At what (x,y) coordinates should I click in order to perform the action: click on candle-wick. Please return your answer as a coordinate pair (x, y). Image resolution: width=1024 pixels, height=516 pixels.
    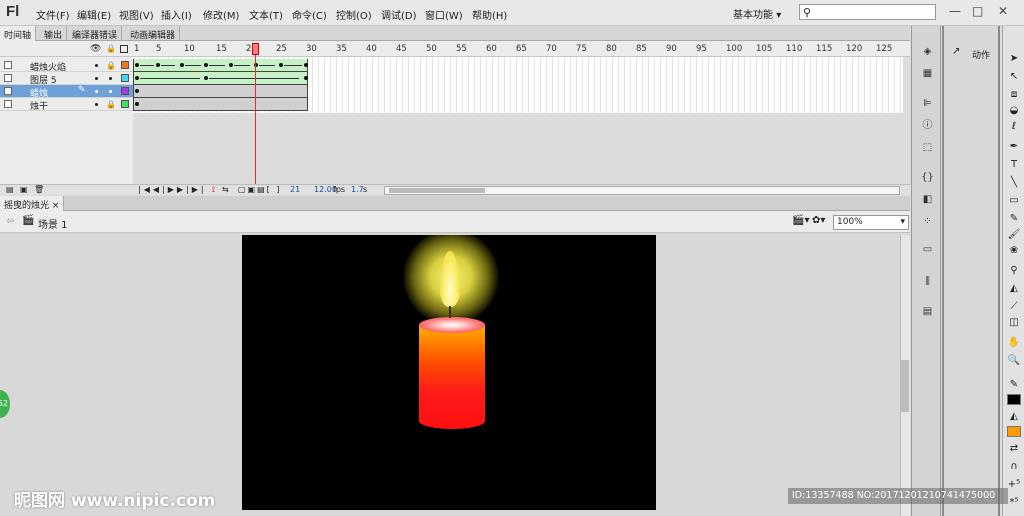
    Looking at the image, I should click on (450, 312).